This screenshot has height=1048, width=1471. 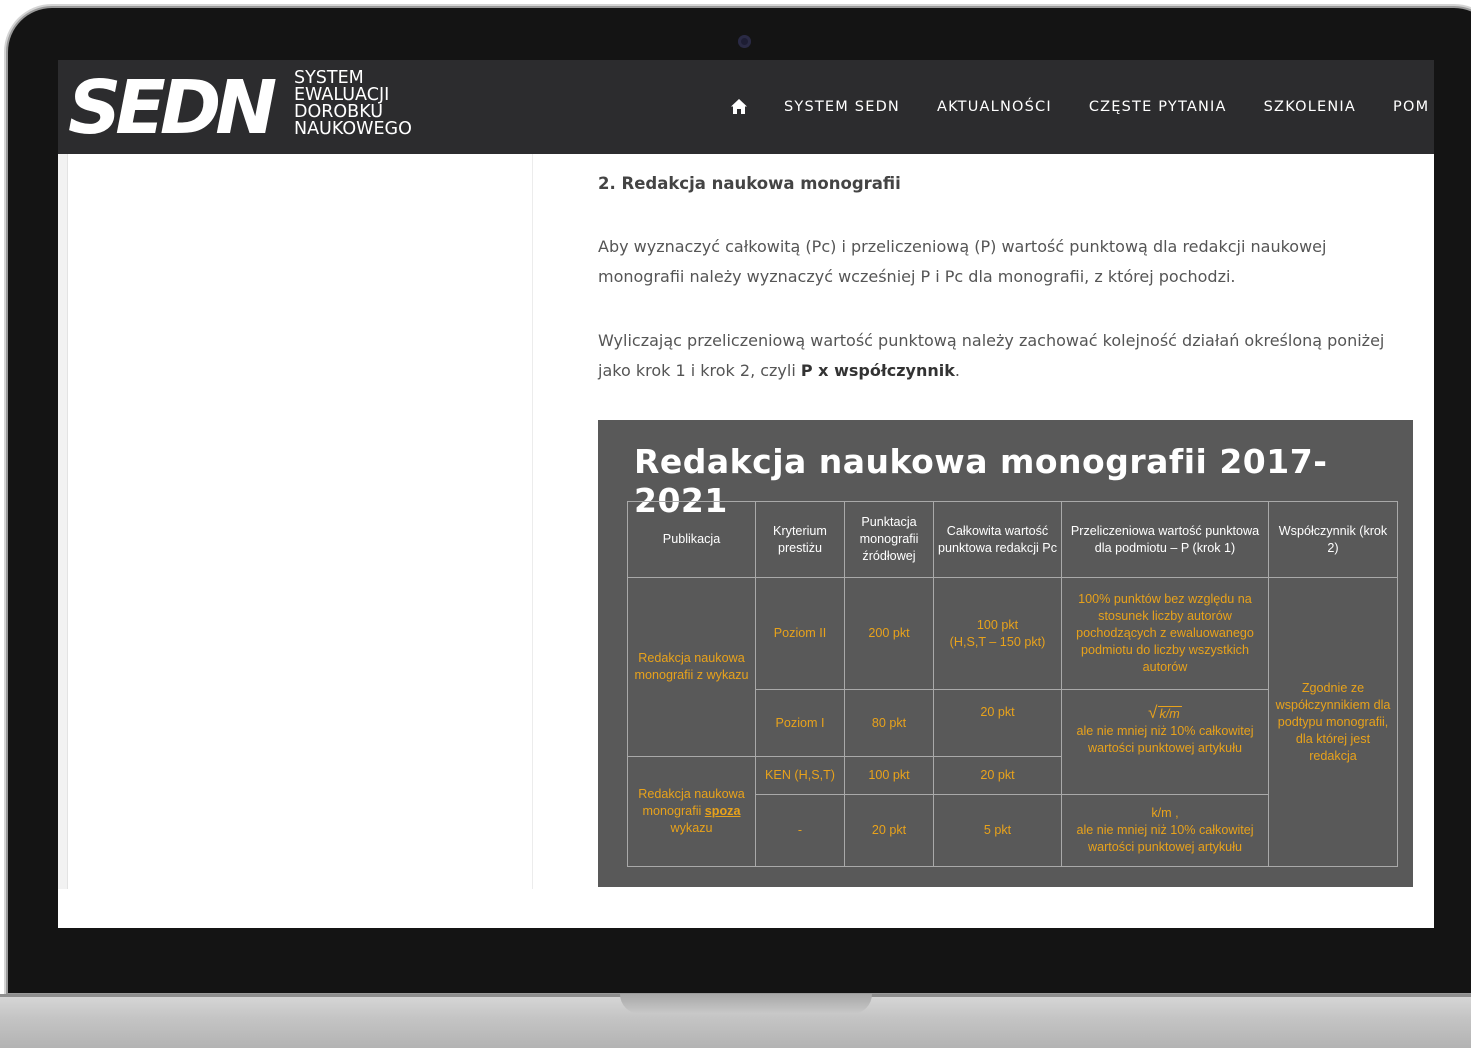 What do you see at coordinates (532, 521) in the screenshot?
I see `sidebar-divider` at bounding box center [532, 521].